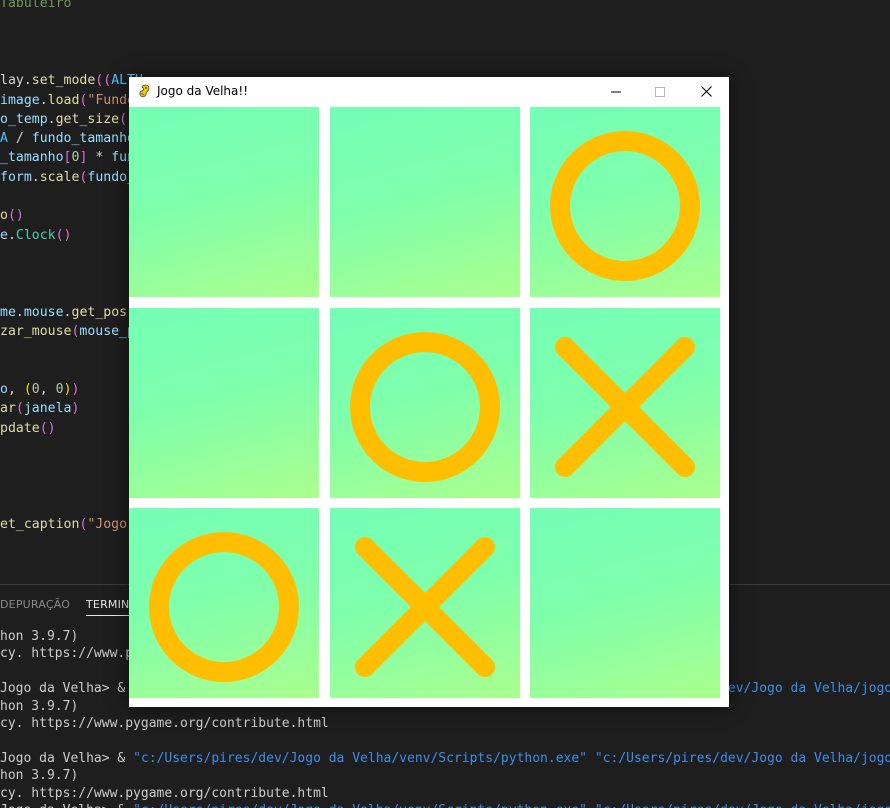 Image resolution: width=890 pixels, height=808 pixels. What do you see at coordinates (47, 409) in the screenshot?
I see `code-token: janela` at bounding box center [47, 409].